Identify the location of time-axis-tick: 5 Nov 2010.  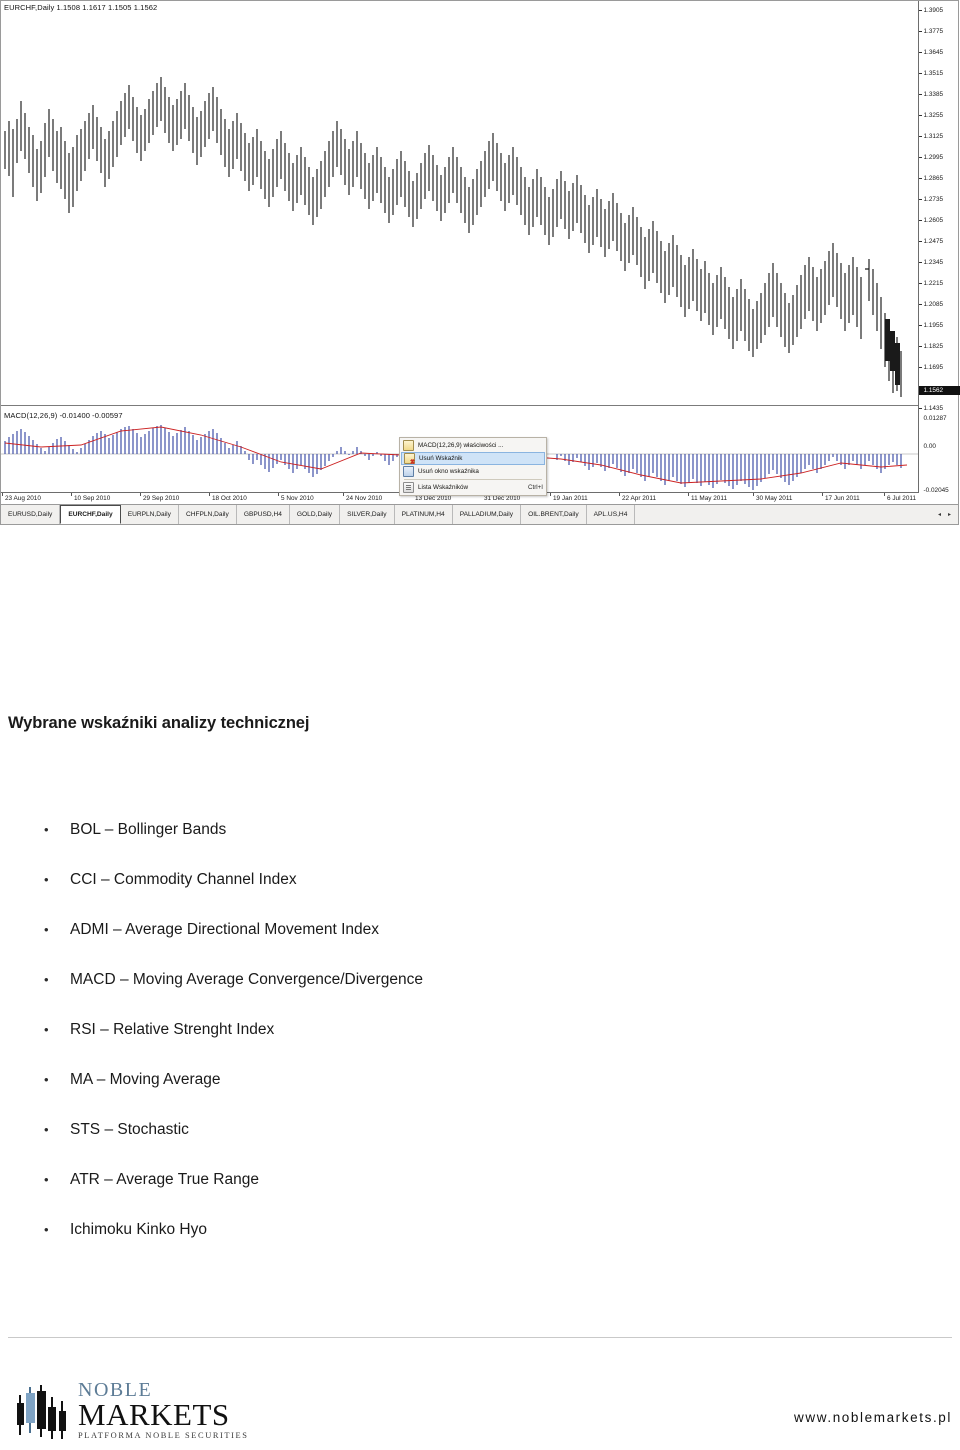
(296, 497).